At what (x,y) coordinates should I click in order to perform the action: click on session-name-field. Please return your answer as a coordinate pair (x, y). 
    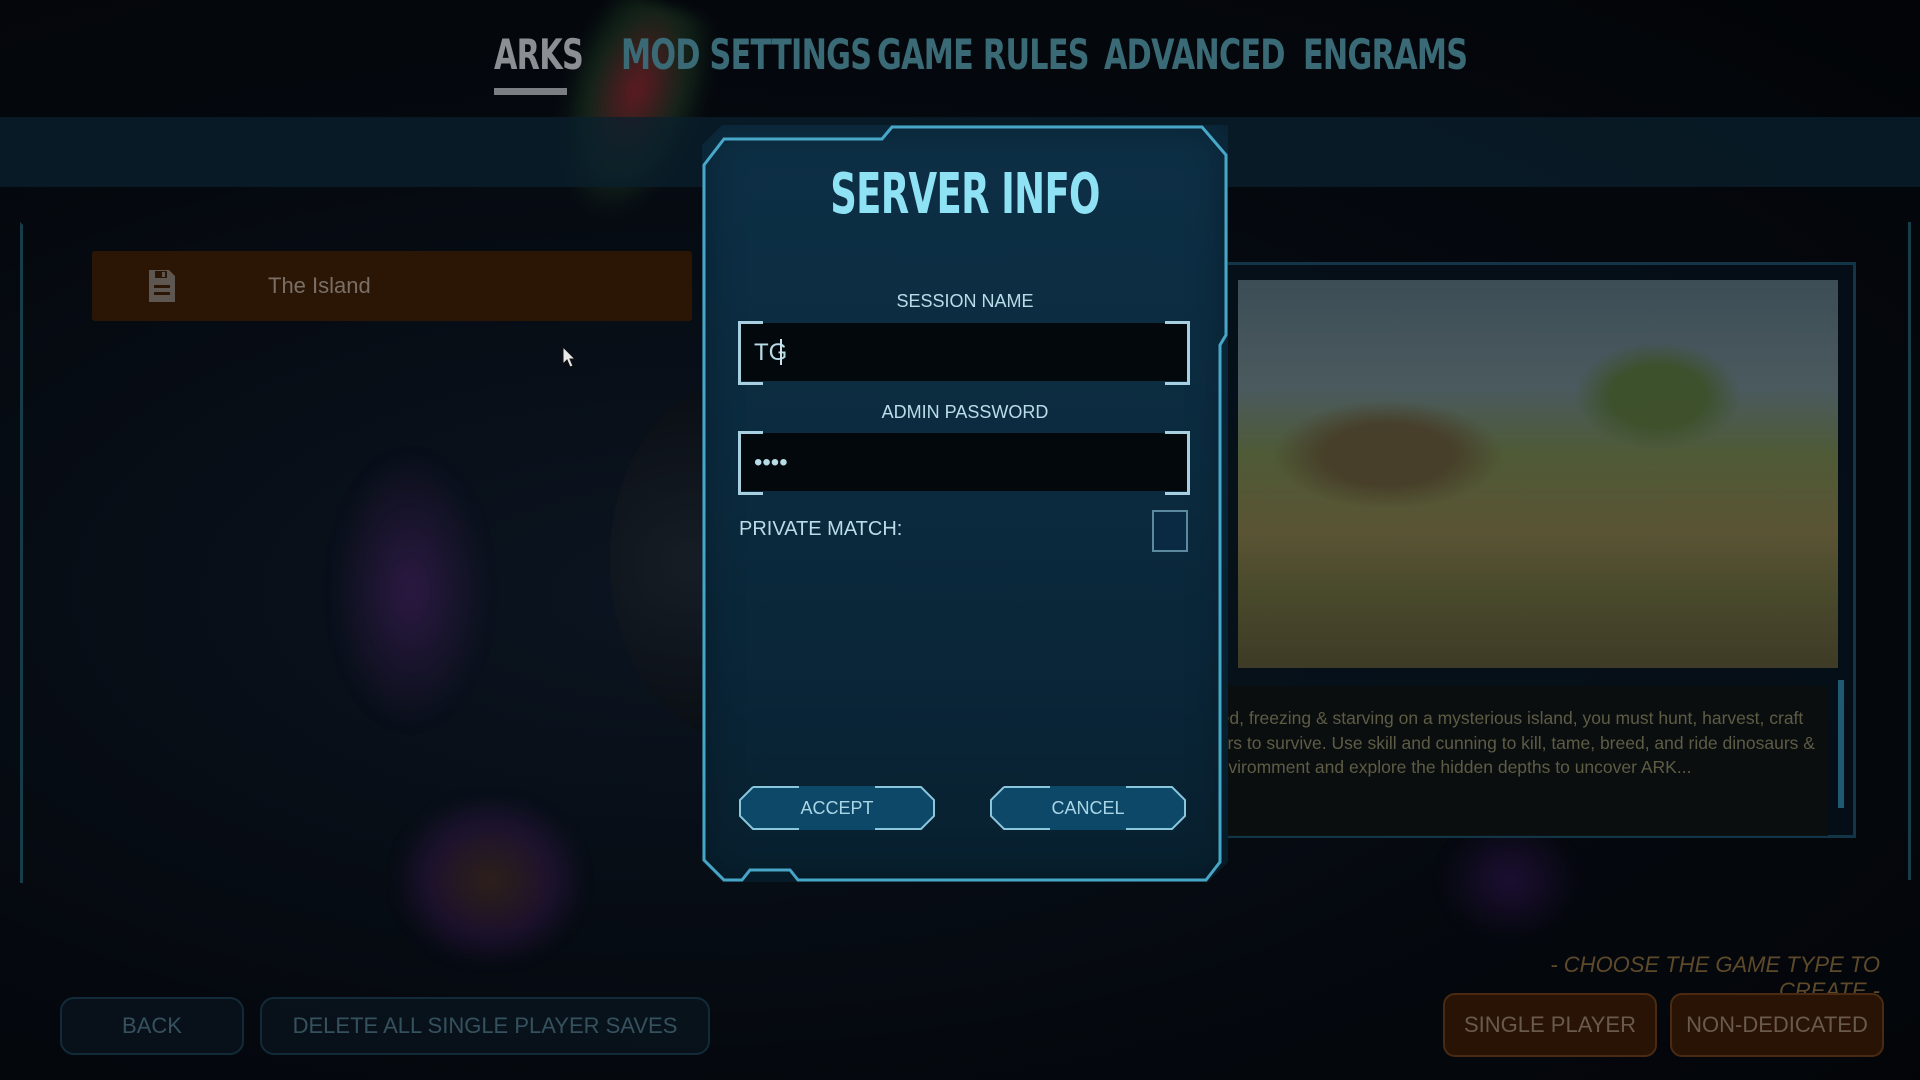
    Looking at the image, I should click on (964, 353).